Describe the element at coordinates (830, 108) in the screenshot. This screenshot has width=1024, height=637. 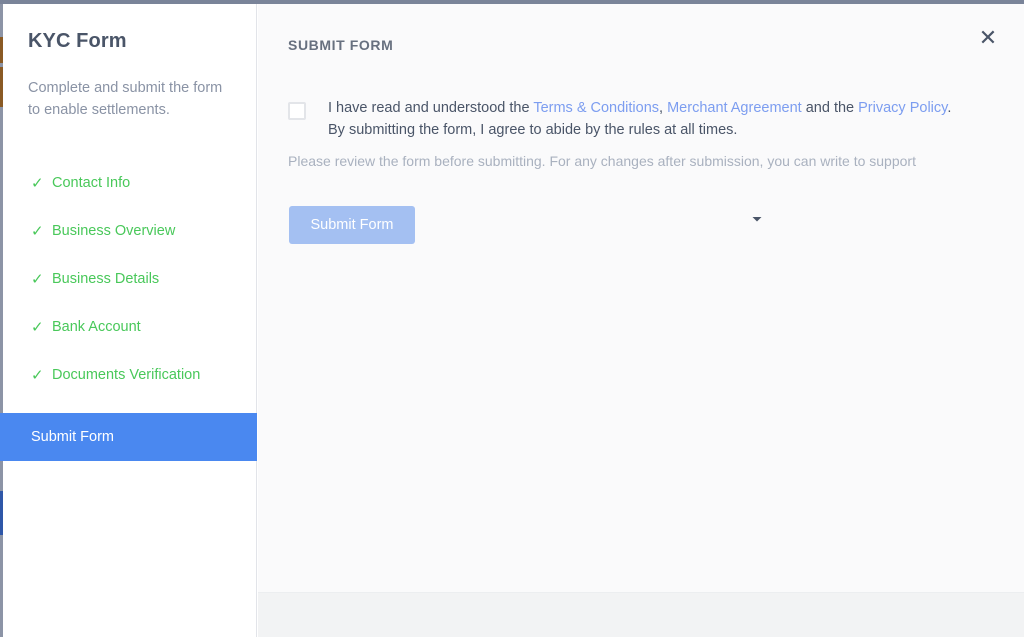
I see `consent-separator-2: and the` at that location.